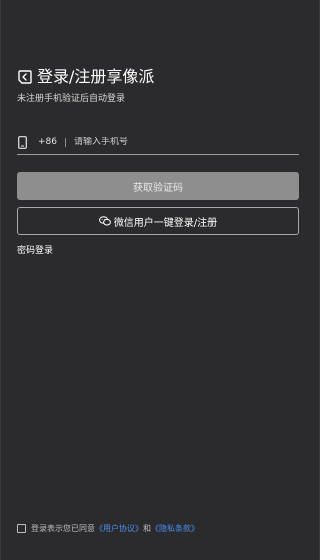  I want to click on input-separator, so click(65, 142).